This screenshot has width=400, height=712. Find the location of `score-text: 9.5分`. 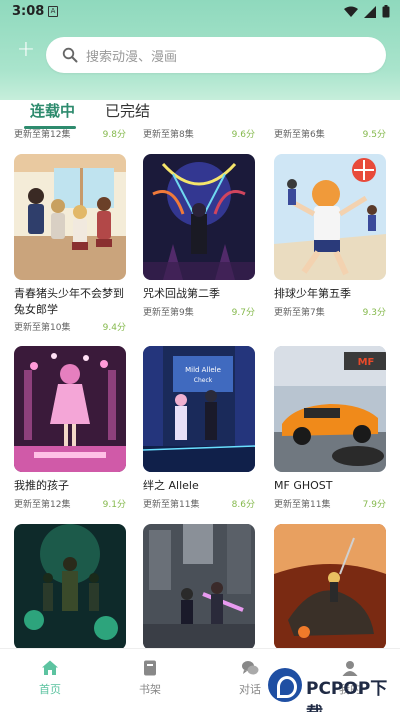

score-text: 9.5分 is located at coordinates (374, 135).